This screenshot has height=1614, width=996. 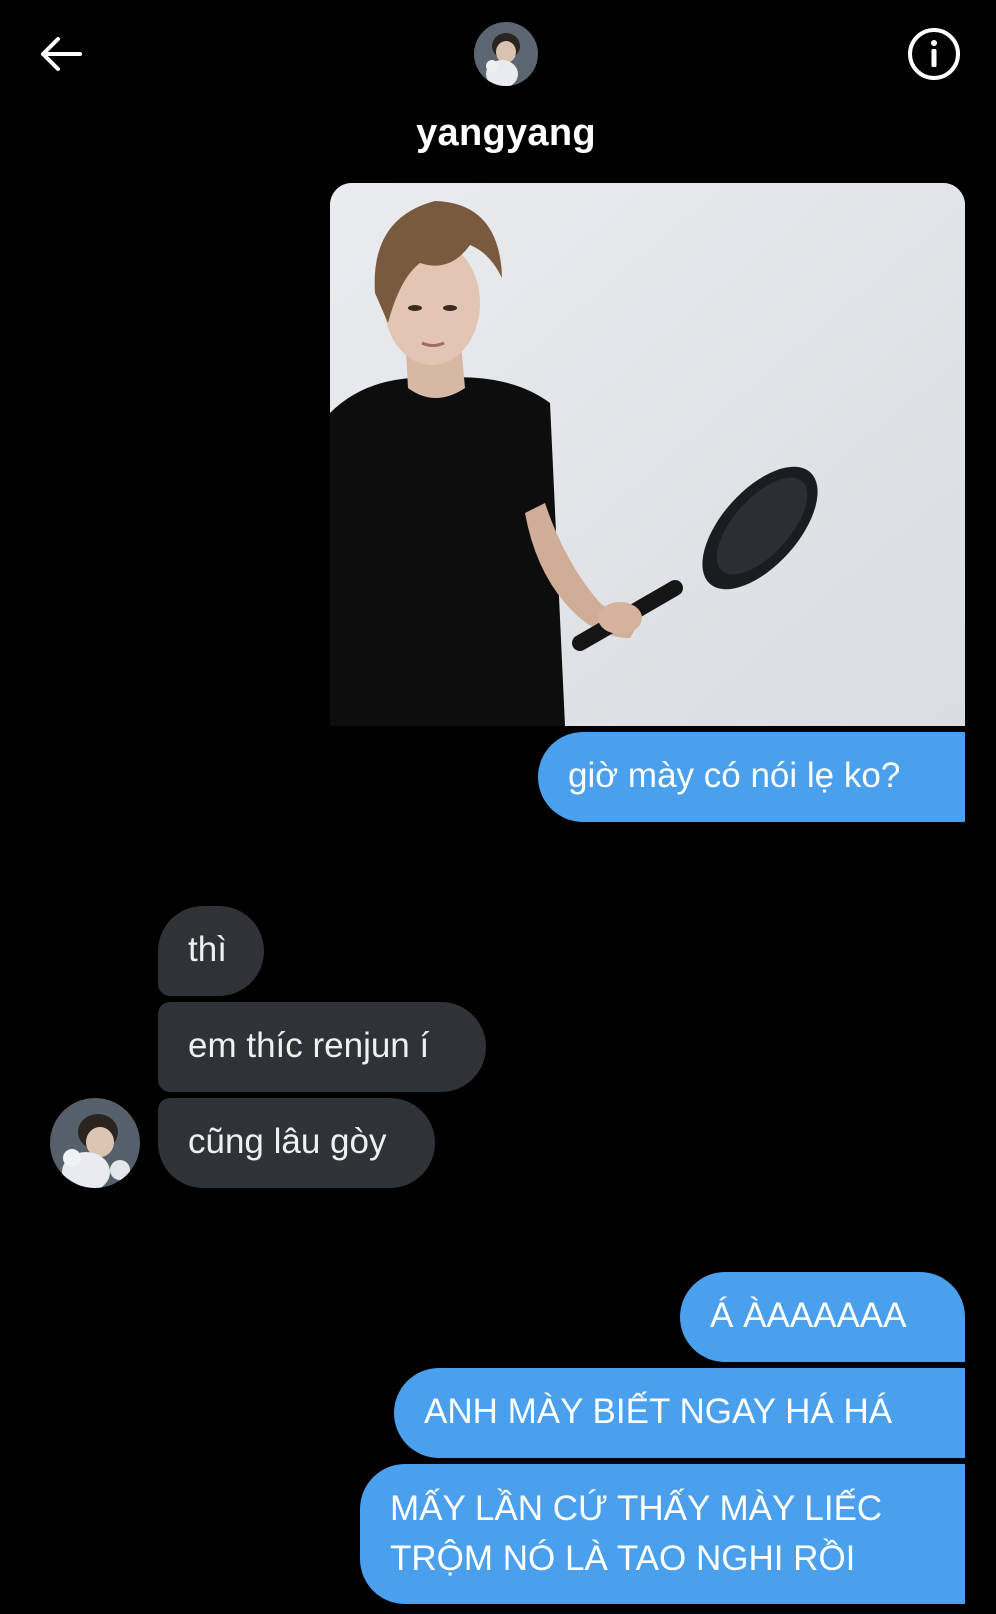 What do you see at coordinates (207, 949) in the screenshot?
I see `message-text: thì` at bounding box center [207, 949].